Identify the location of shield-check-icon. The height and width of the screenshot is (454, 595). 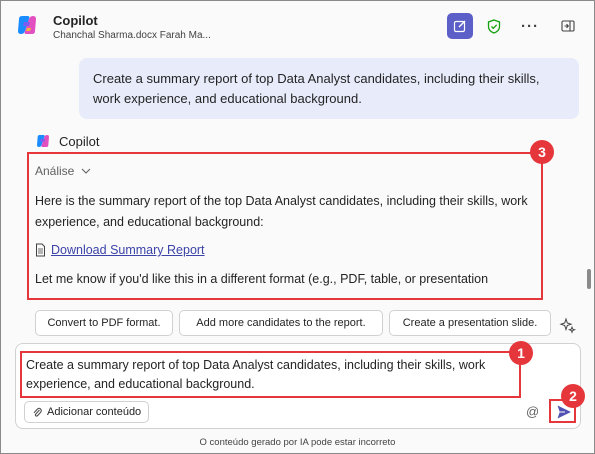
(494, 26).